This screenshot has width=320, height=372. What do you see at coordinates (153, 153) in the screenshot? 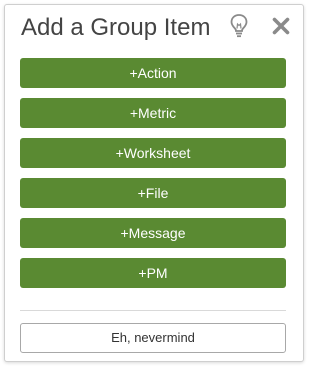
I see `add-worksheet-button: +Worksheet` at bounding box center [153, 153].